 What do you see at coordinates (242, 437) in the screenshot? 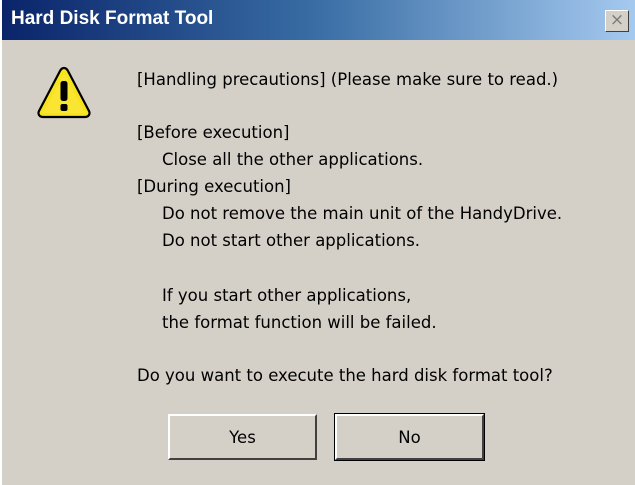
I see `yes-button: Yes` at bounding box center [242, 437].